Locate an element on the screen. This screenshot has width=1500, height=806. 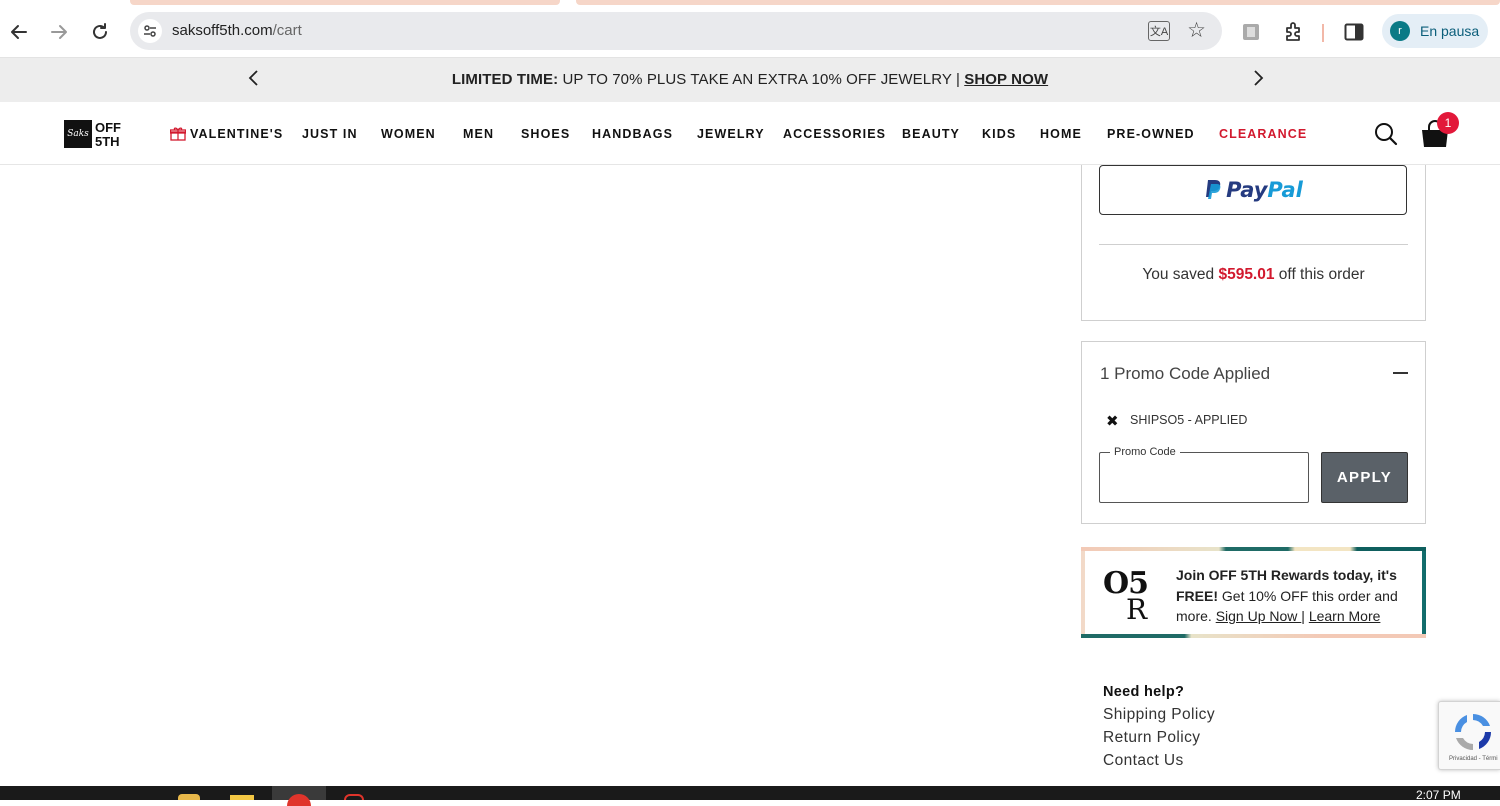
forward-button is located at coordinates (59, 32).